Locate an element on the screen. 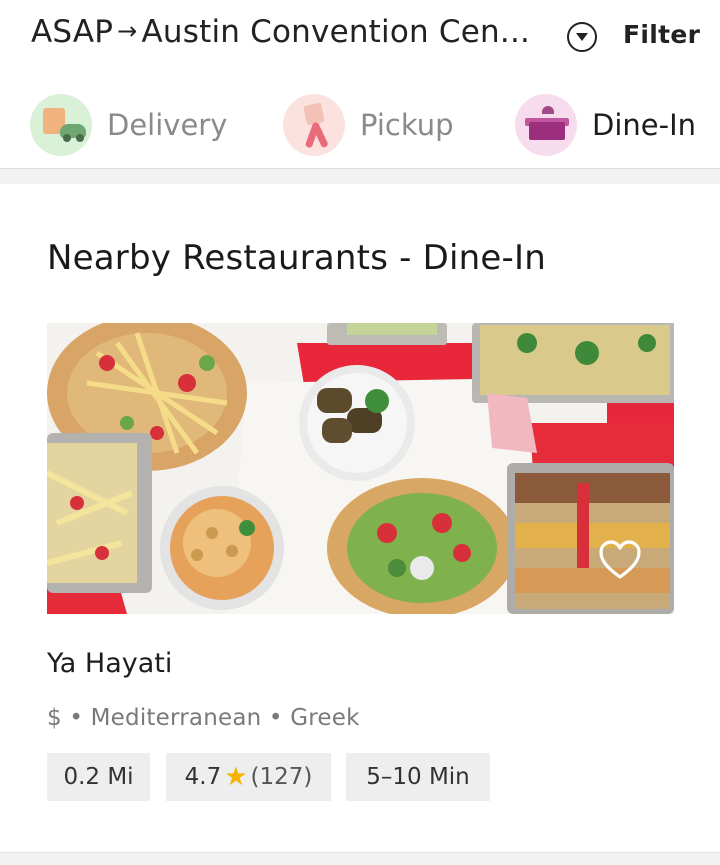 This screenshot has width=720, height=865. star-icon: ★ is located at coordinates (236, 777).